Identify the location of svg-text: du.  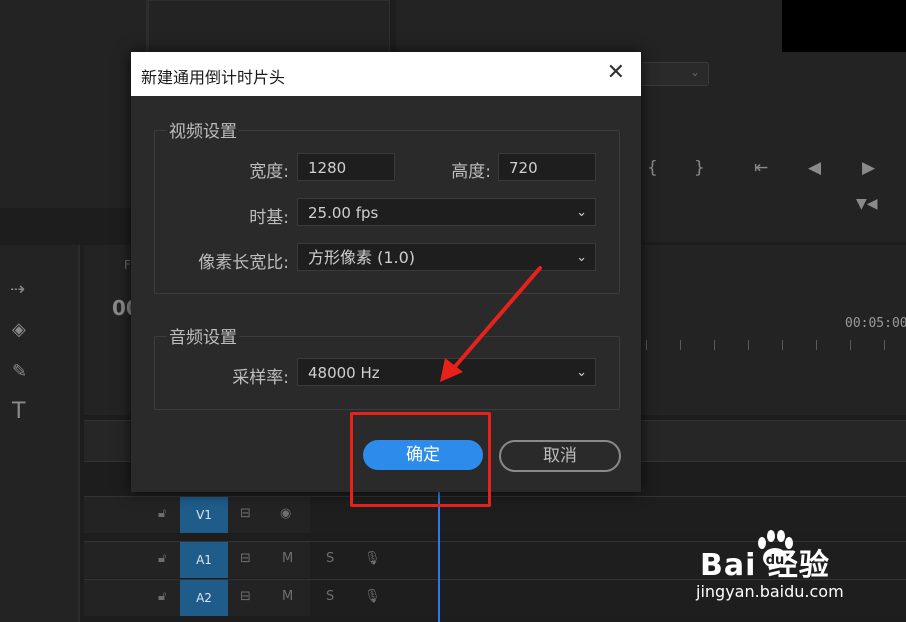
(775, 560).